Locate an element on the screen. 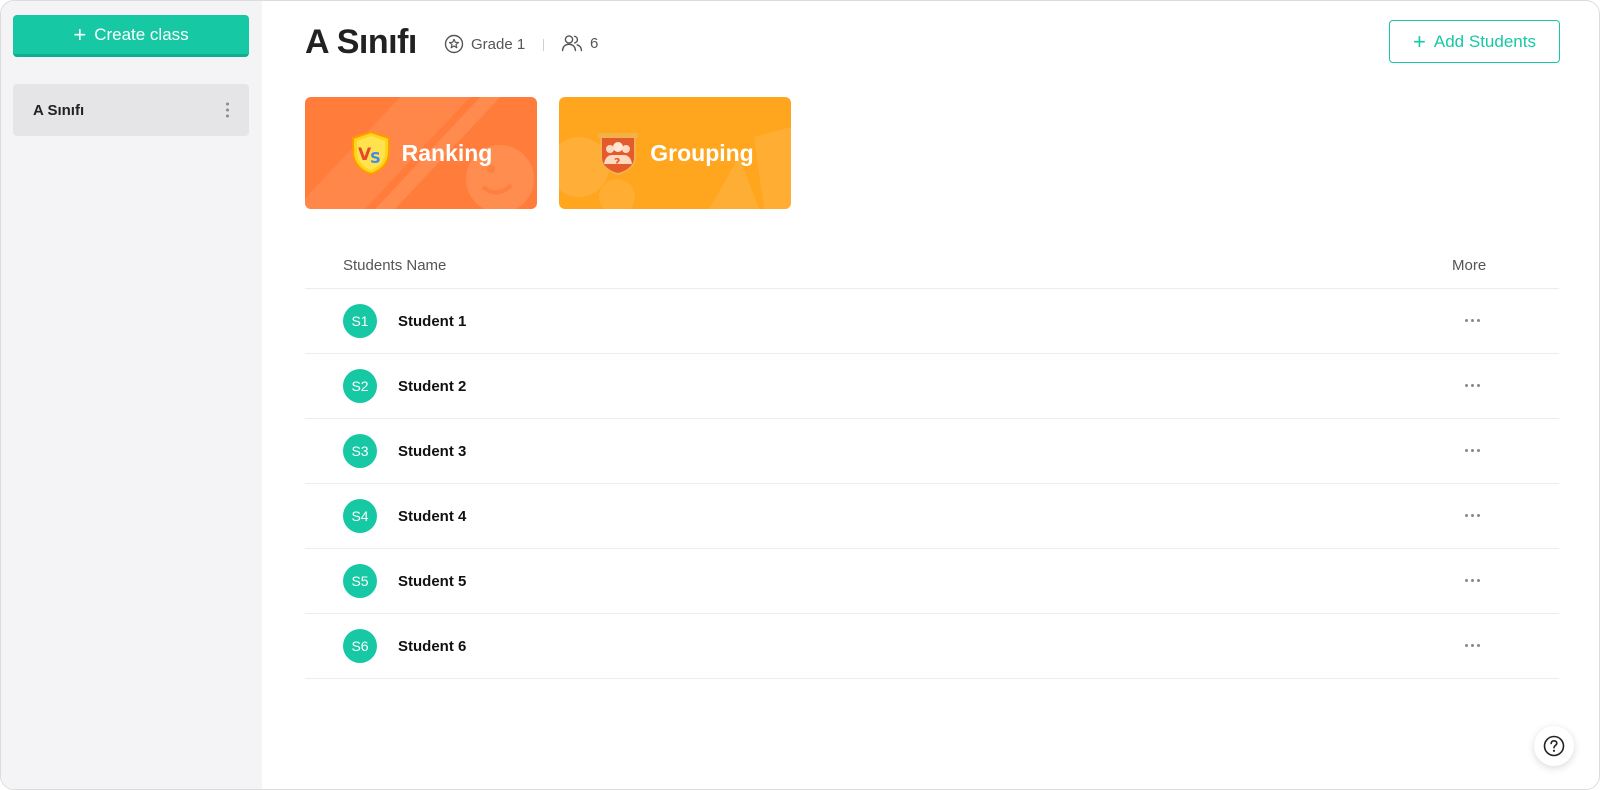 The width and height of the screenshot is (1600, 790). table-row: S6 Student 6 is located at coordinates (932, 646).